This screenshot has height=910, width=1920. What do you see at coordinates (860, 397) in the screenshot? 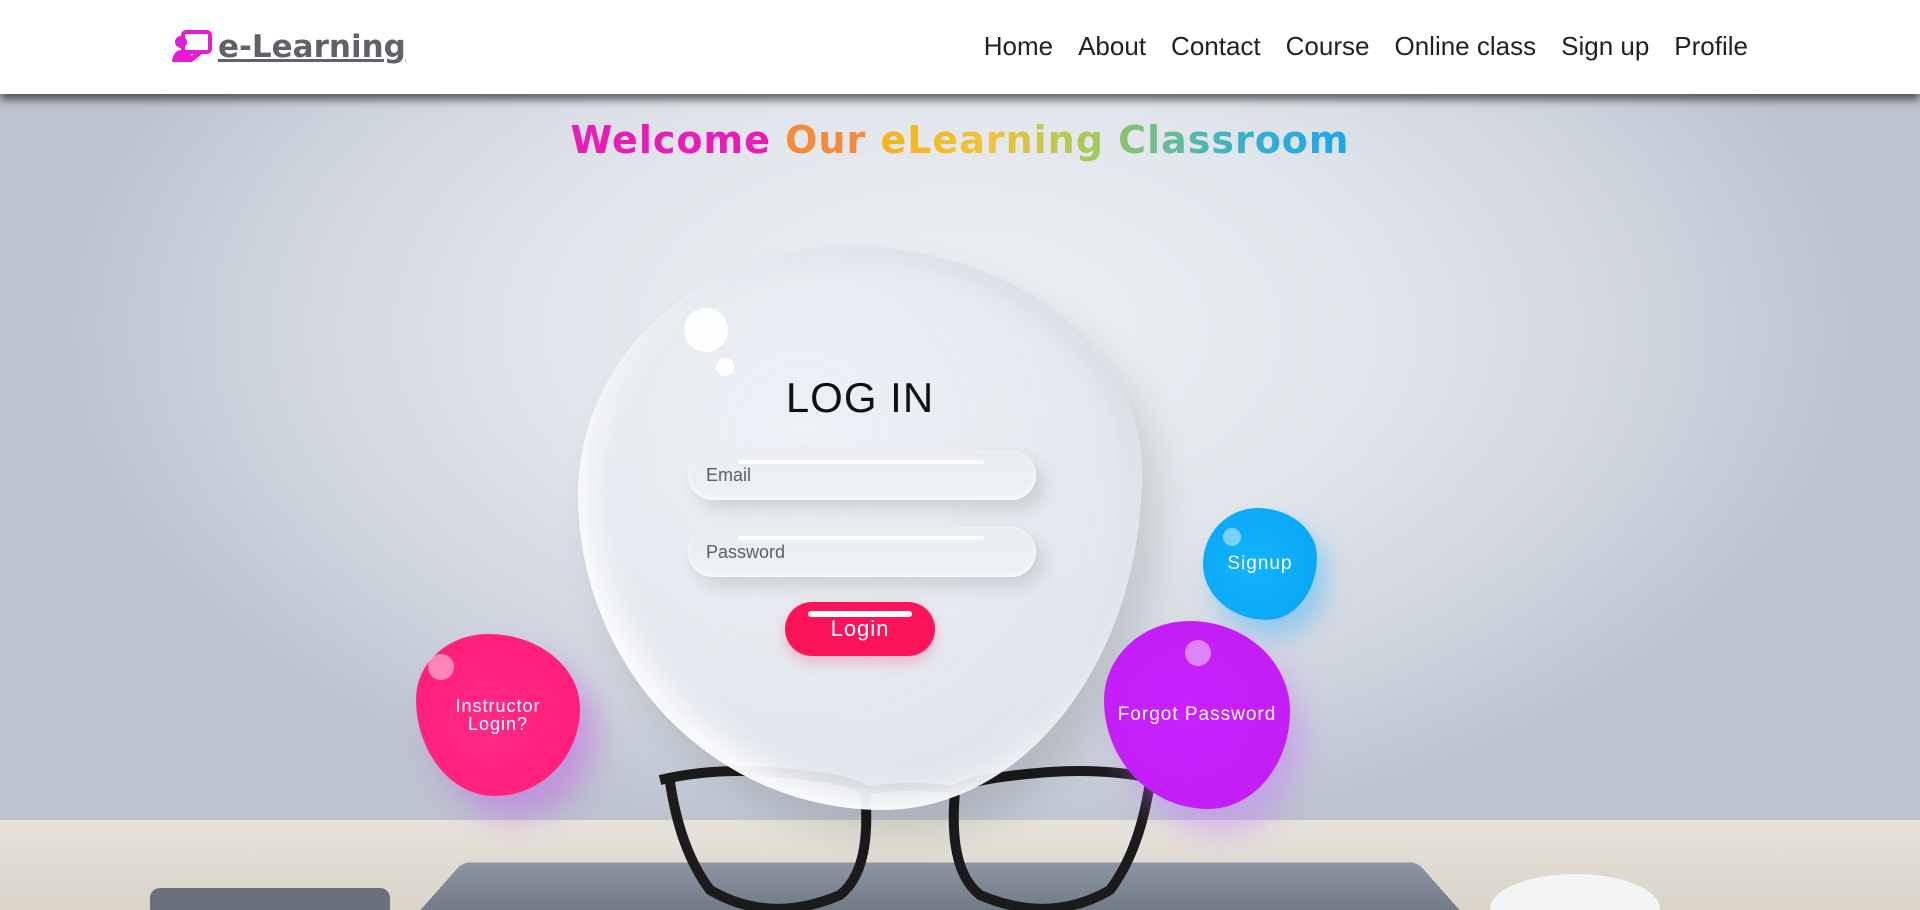
I see `login-title: LOG IN` at bounding box center [860, 397].